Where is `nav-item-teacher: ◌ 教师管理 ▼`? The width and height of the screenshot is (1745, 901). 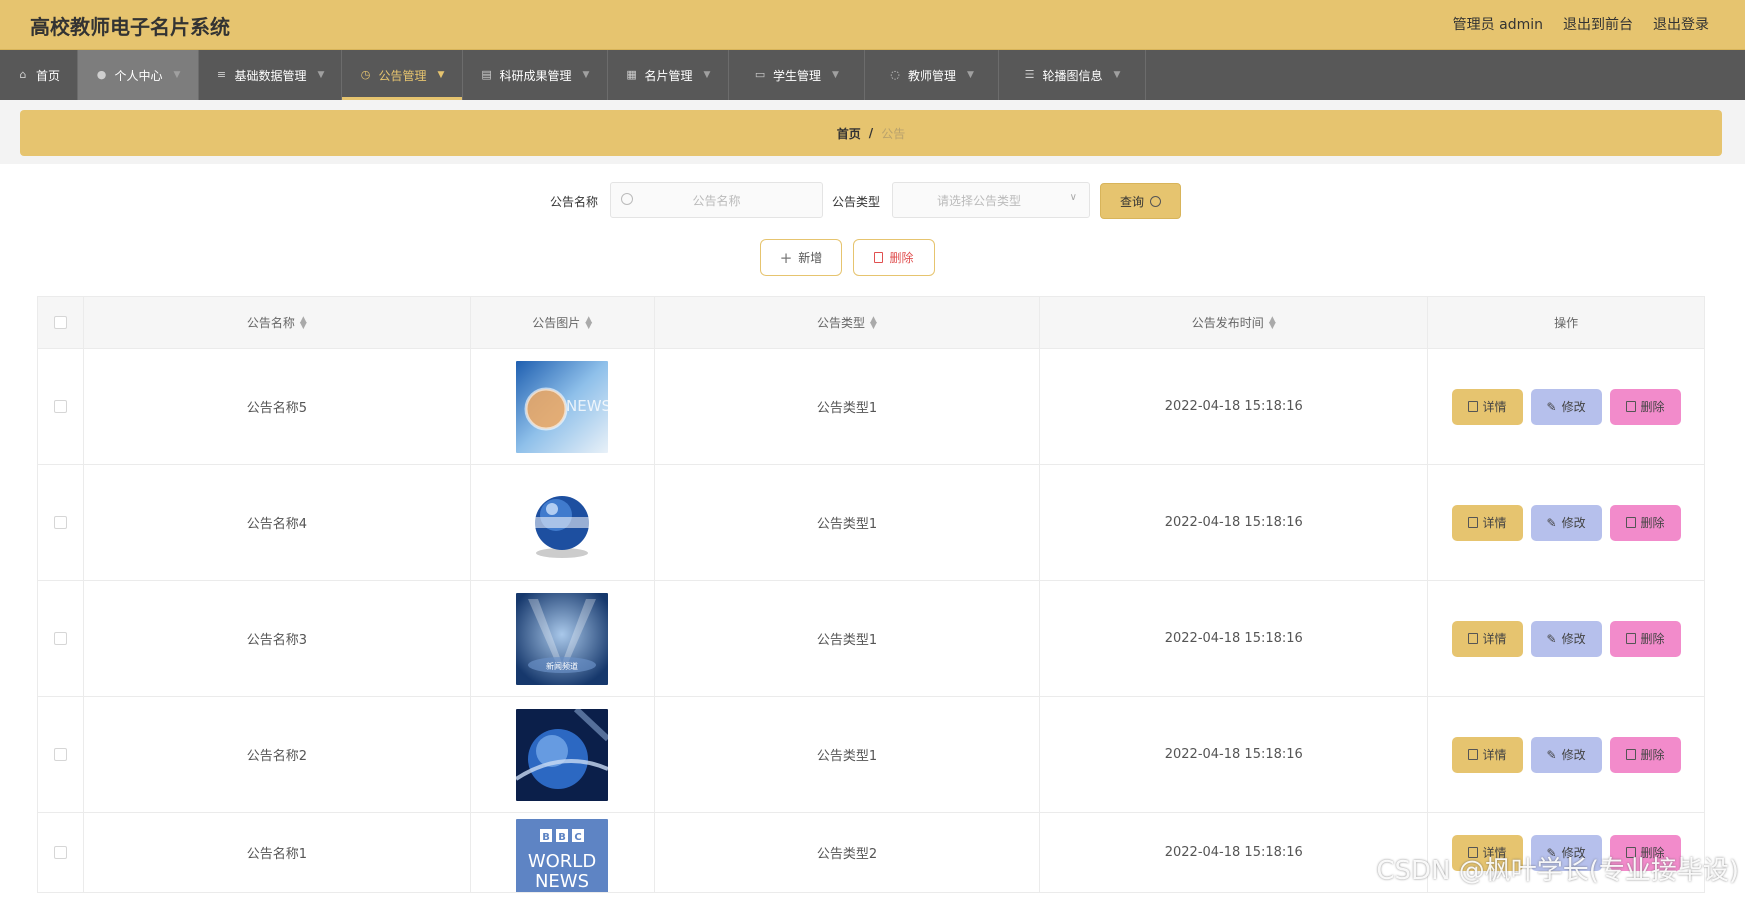 nav-item-teacher: ◌ 教师管理 ▼ is located at coordinates (932, 75).